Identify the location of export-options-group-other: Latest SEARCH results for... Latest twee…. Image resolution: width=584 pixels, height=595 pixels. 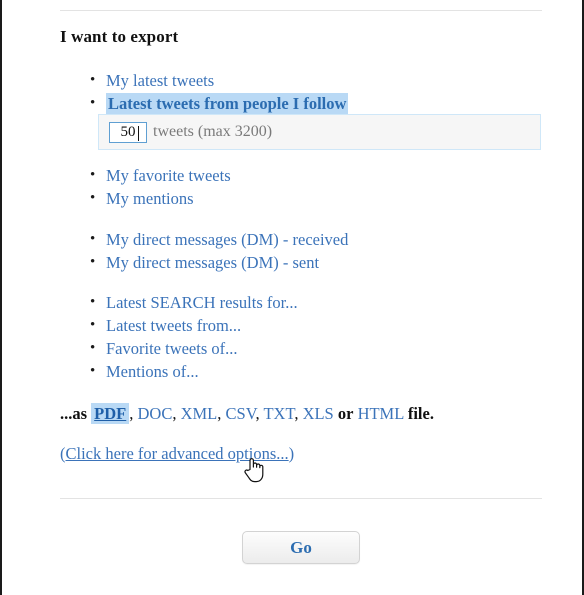
(314, 337).